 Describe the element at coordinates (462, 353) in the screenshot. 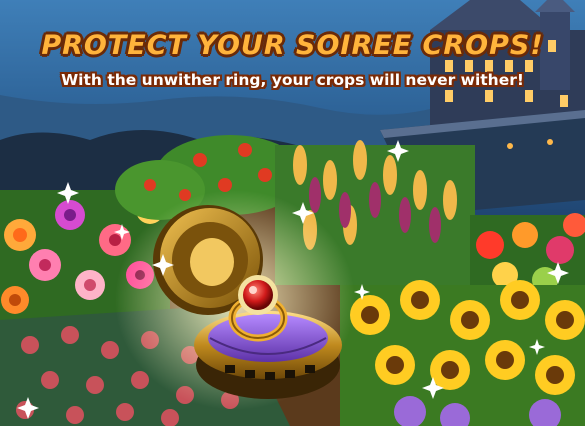

I see `sunflower-patch` at that location.